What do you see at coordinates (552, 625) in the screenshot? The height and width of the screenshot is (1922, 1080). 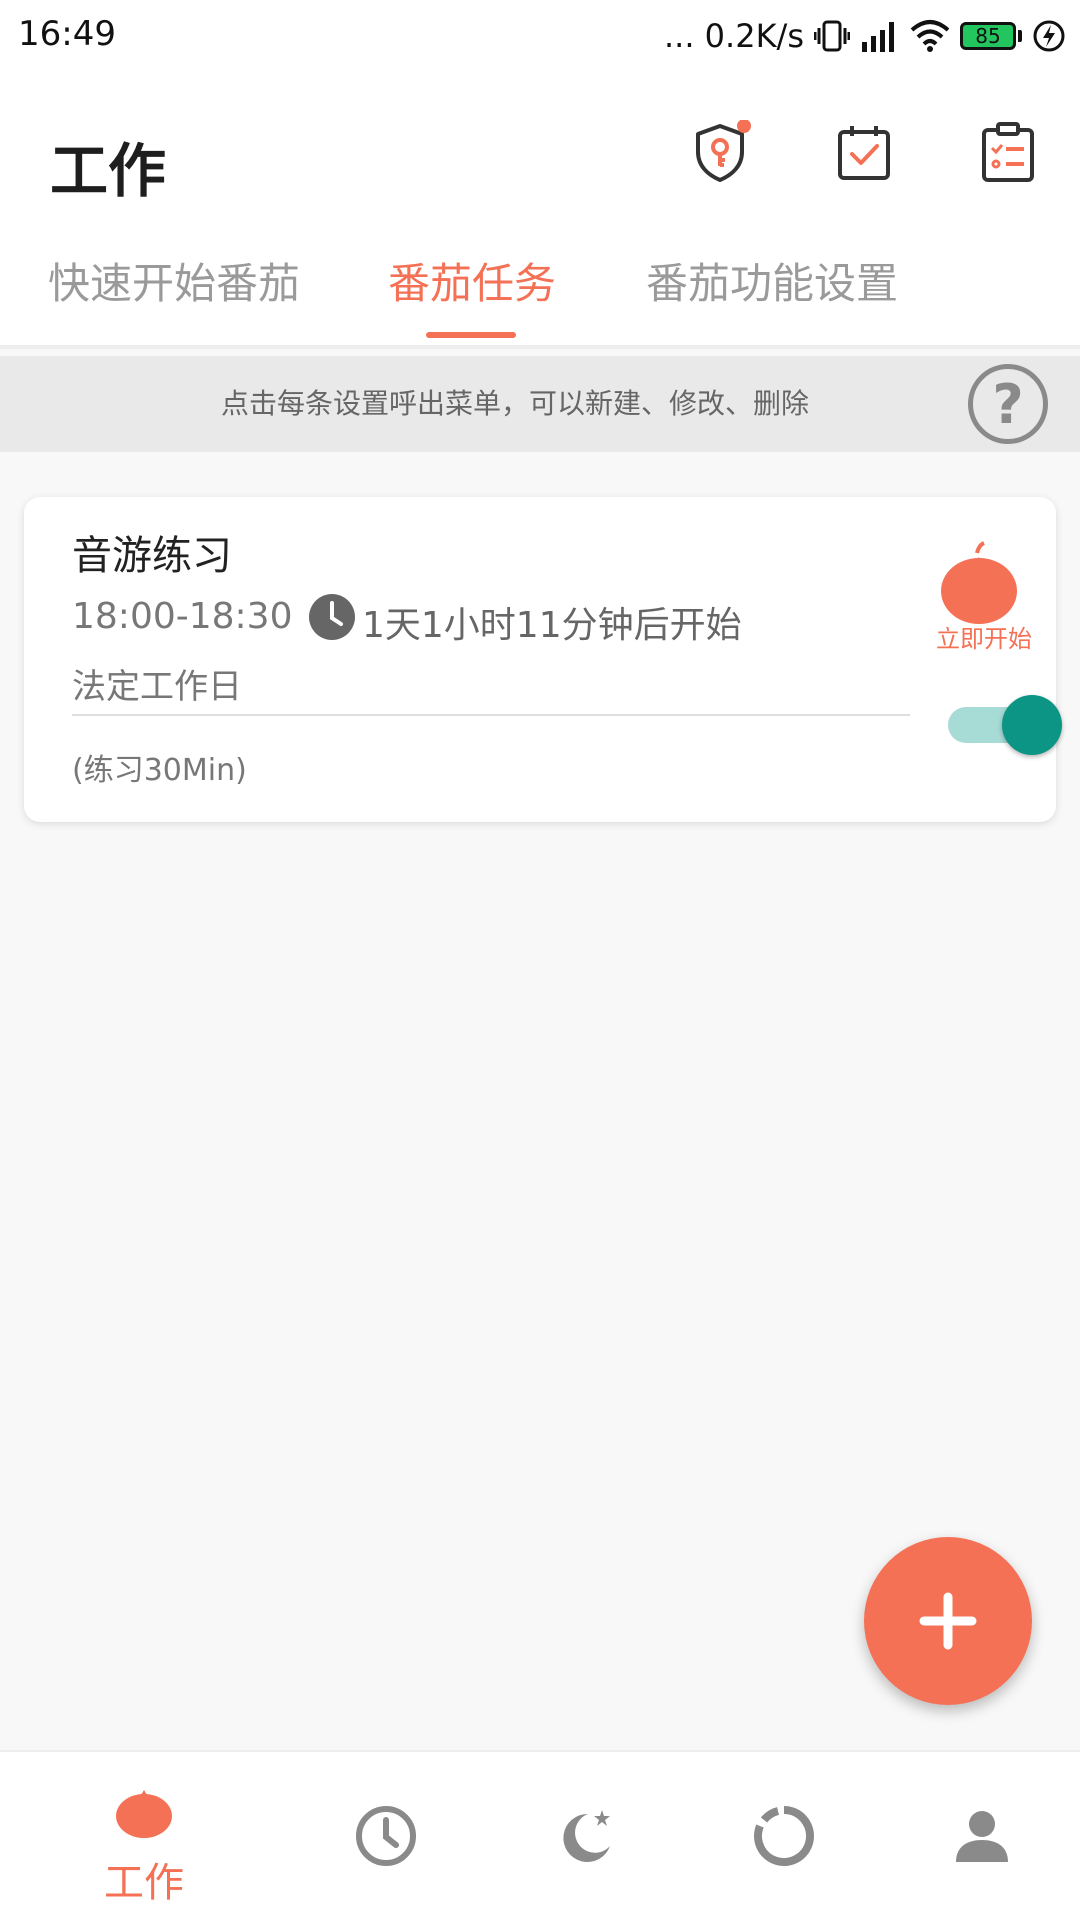 I see `task-countdown: 1天1小时11分钟后开始` at bounding box center [552, 625].